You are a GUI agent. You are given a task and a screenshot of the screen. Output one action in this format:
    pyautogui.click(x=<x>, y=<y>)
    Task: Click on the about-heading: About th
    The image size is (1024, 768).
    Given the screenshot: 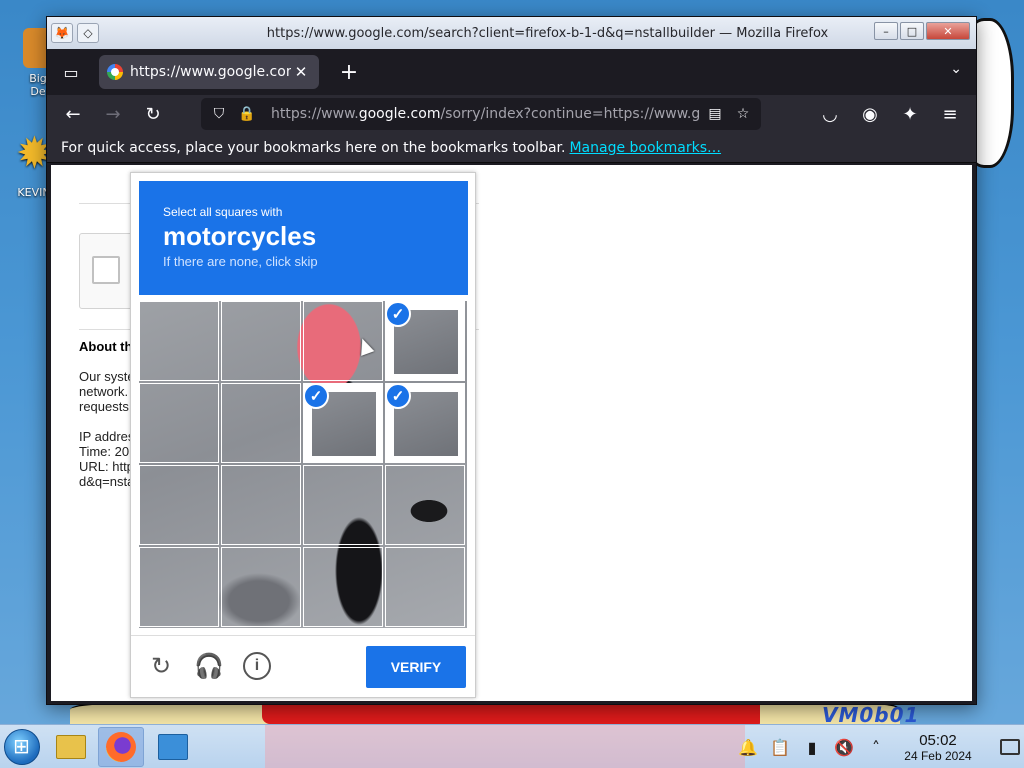 What is the action you would take?
    pyautogui.click(x=106, y=346)
    